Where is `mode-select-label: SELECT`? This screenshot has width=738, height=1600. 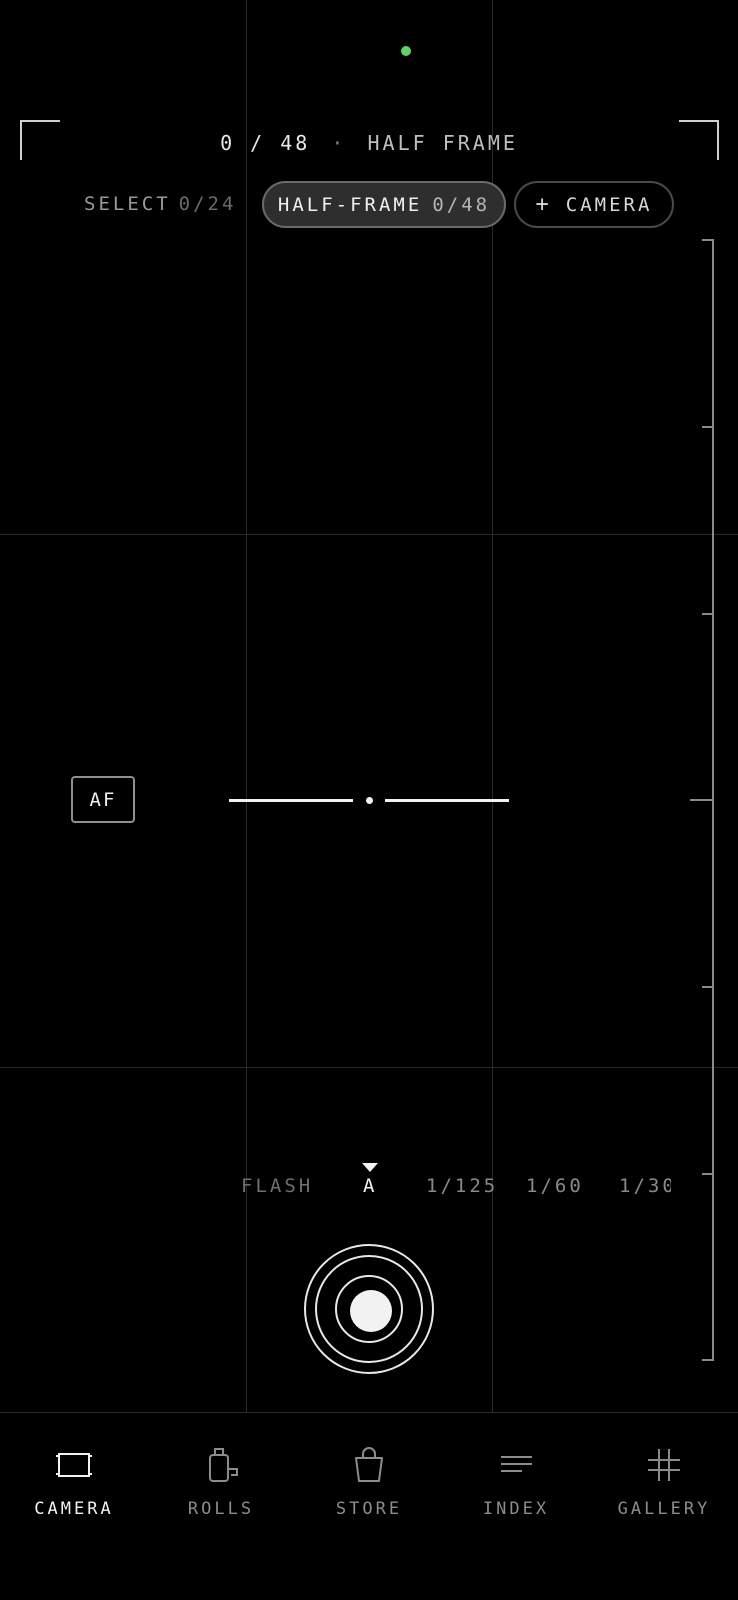
mode-select-label: SELECT is located at coordinates (127, 204).